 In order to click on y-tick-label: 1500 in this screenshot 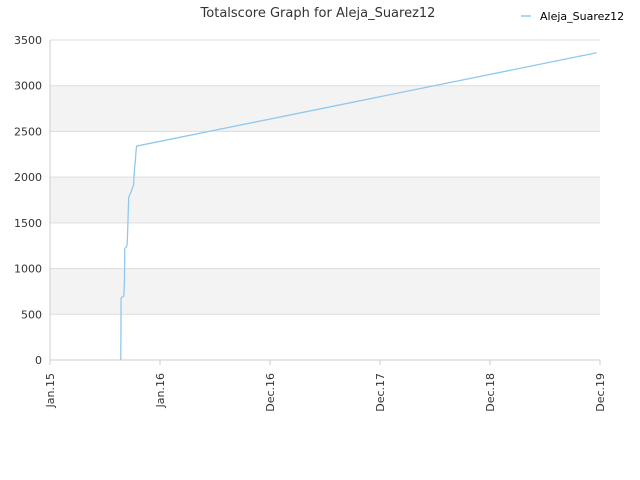, I will do `click(28, 223)`.